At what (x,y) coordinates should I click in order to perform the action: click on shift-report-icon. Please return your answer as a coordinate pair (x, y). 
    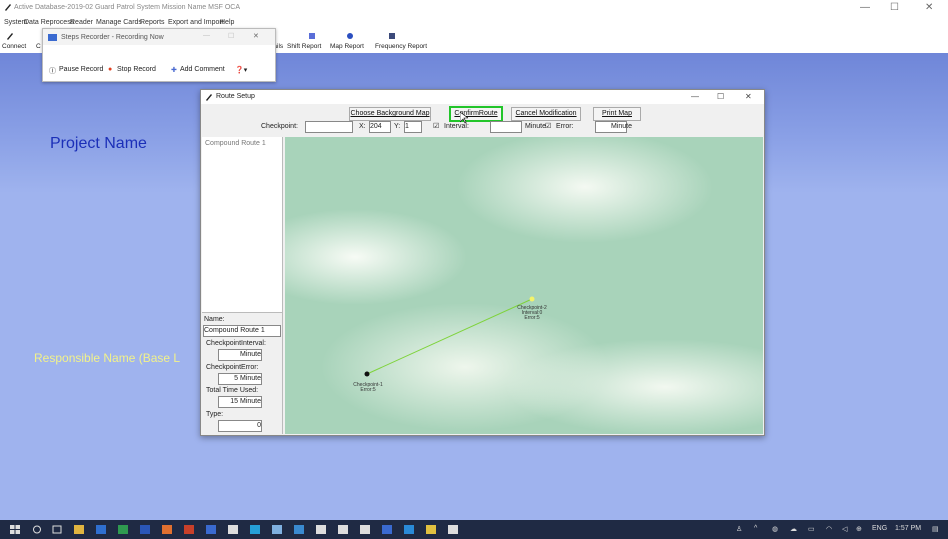
    Looking at the image, I should click on (312, 36).